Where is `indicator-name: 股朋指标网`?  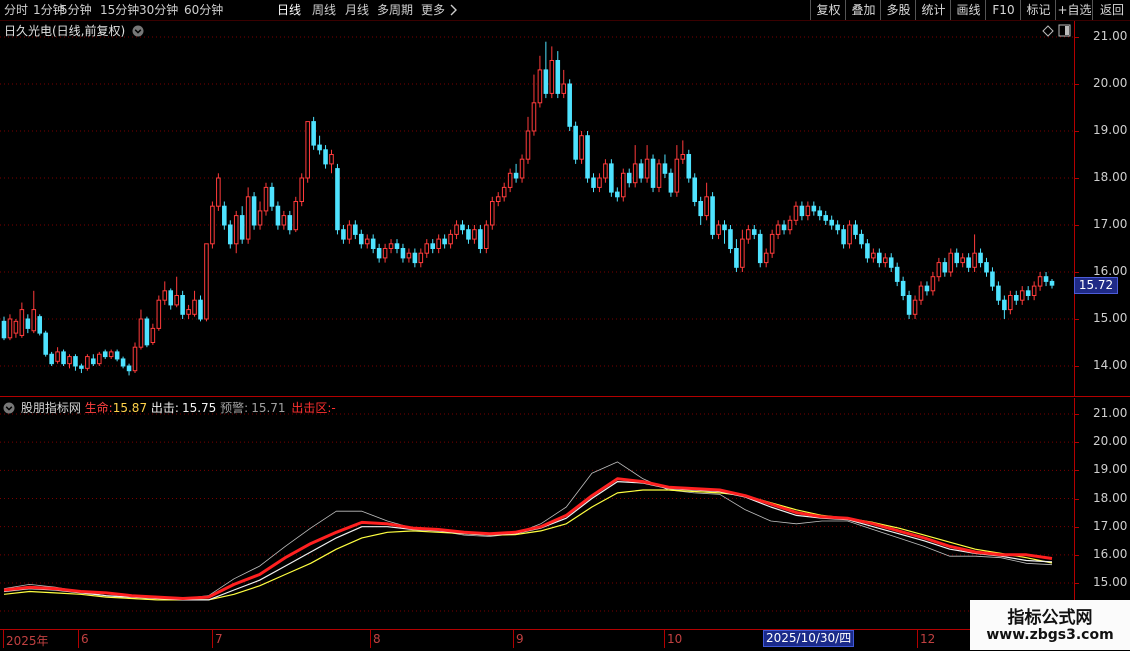 indicator-name: 股朋指标网 is located at coordinates (51, 408).